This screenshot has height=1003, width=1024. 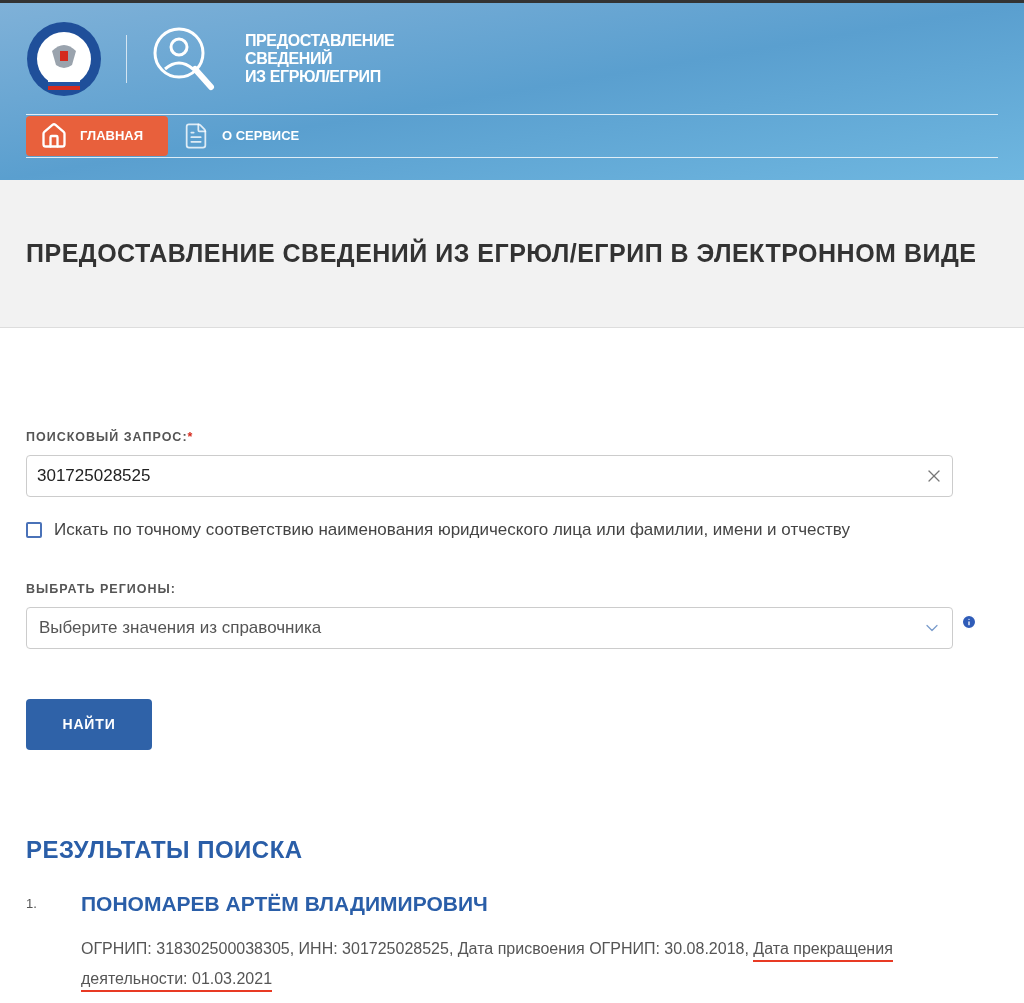 I want to click on result-name-link: ПОНОМАРЕВ АРТЁМ ВЛАДИМИРОВИЧ, so click(x=539, y=904).